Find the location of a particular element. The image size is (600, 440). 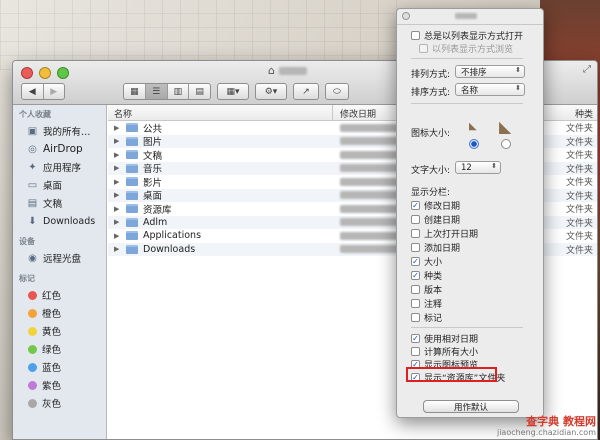

sidebar-item-tag-orange: 橙色 is located at coordinates (59, 313).